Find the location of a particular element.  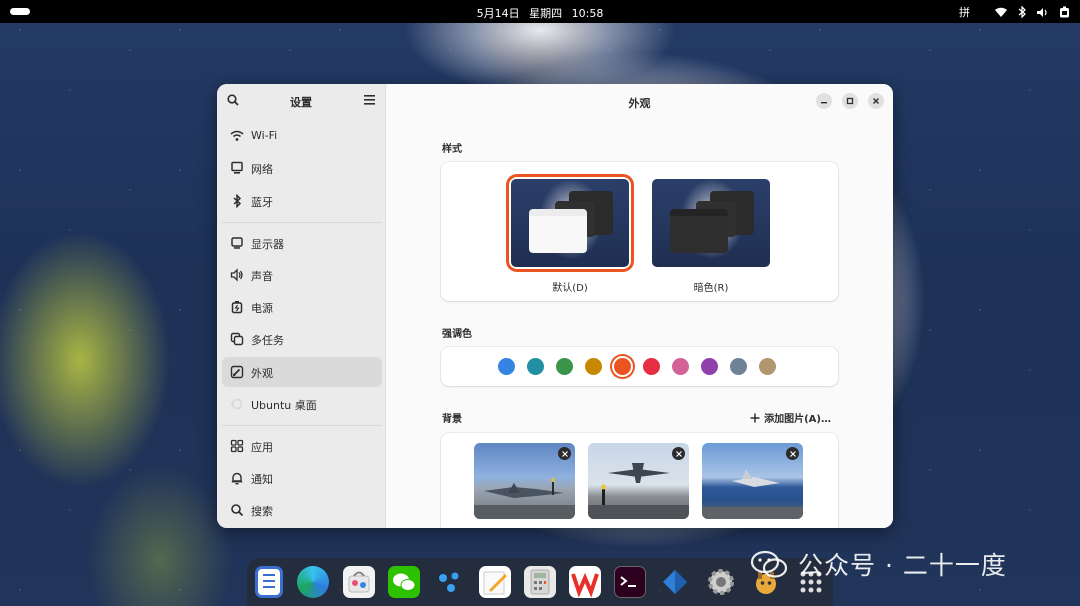

dock is located at coordinates (540, 582).